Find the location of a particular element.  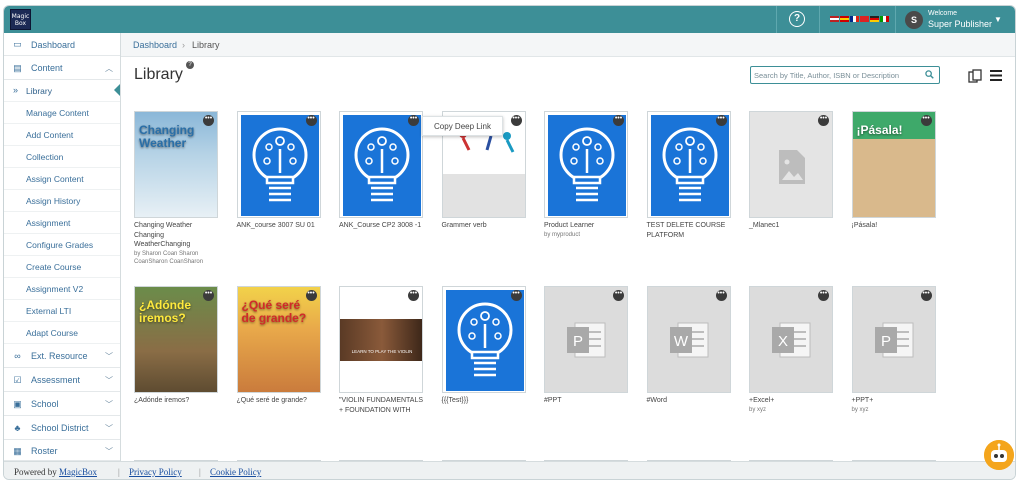

item-thumbnail: Changing Weather ••• is located at coordinates (176, 164).